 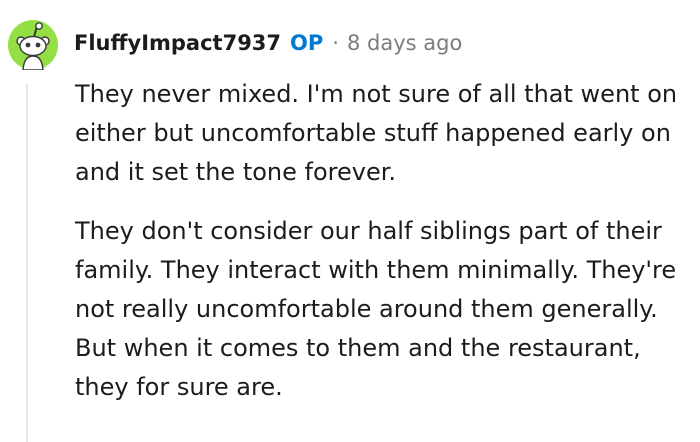 I want to click on reddit-snoo-icon, so click(x=33, y=45).